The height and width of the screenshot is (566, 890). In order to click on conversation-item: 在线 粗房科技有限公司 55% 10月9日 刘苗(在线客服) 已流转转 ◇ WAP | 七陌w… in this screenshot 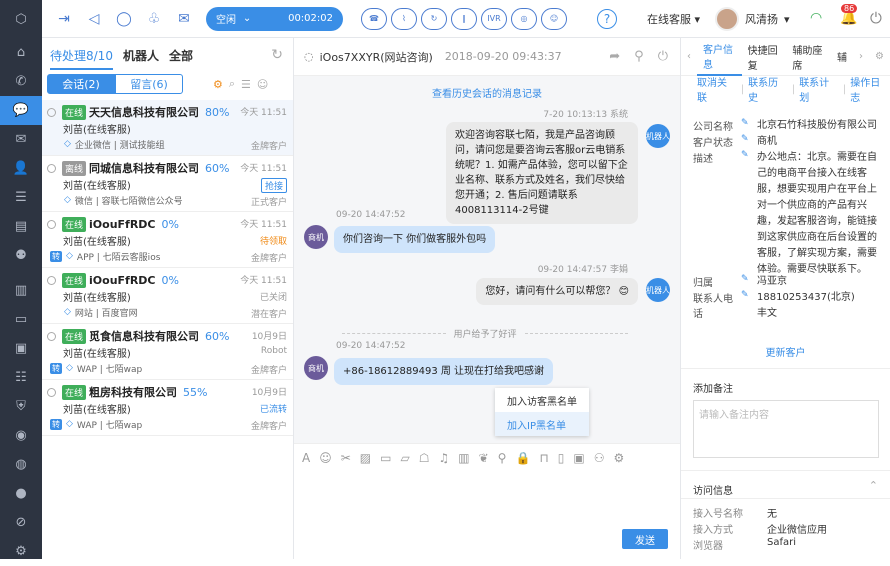, I will do `click(167, 408)`.